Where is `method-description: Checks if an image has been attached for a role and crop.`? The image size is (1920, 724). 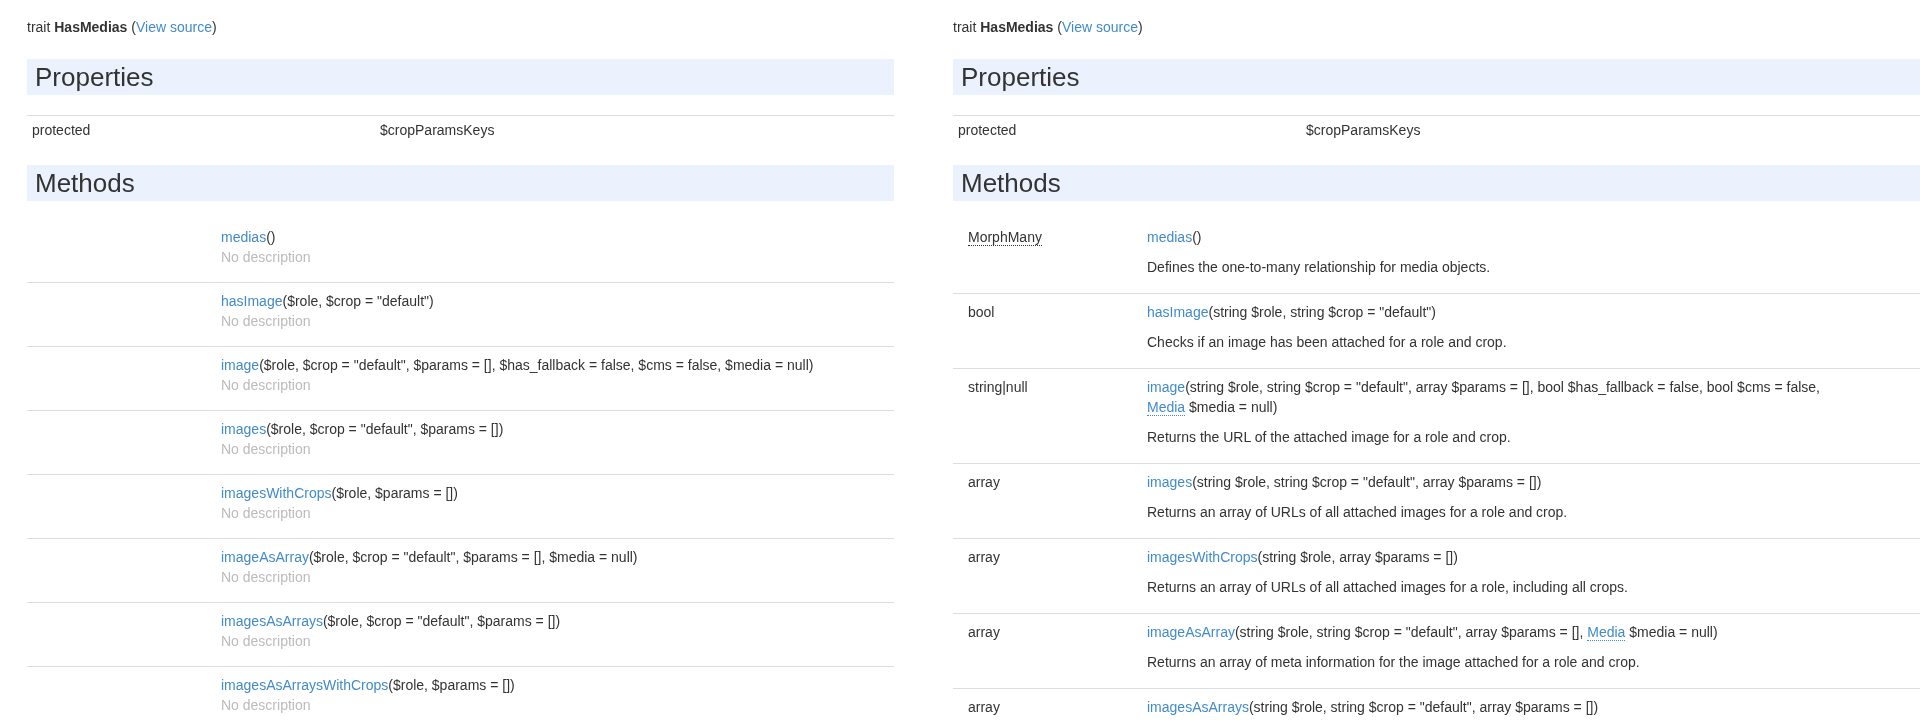
method-description: Checks if an image has been attached for a role and crop. is located at coordinates (1327, 342).